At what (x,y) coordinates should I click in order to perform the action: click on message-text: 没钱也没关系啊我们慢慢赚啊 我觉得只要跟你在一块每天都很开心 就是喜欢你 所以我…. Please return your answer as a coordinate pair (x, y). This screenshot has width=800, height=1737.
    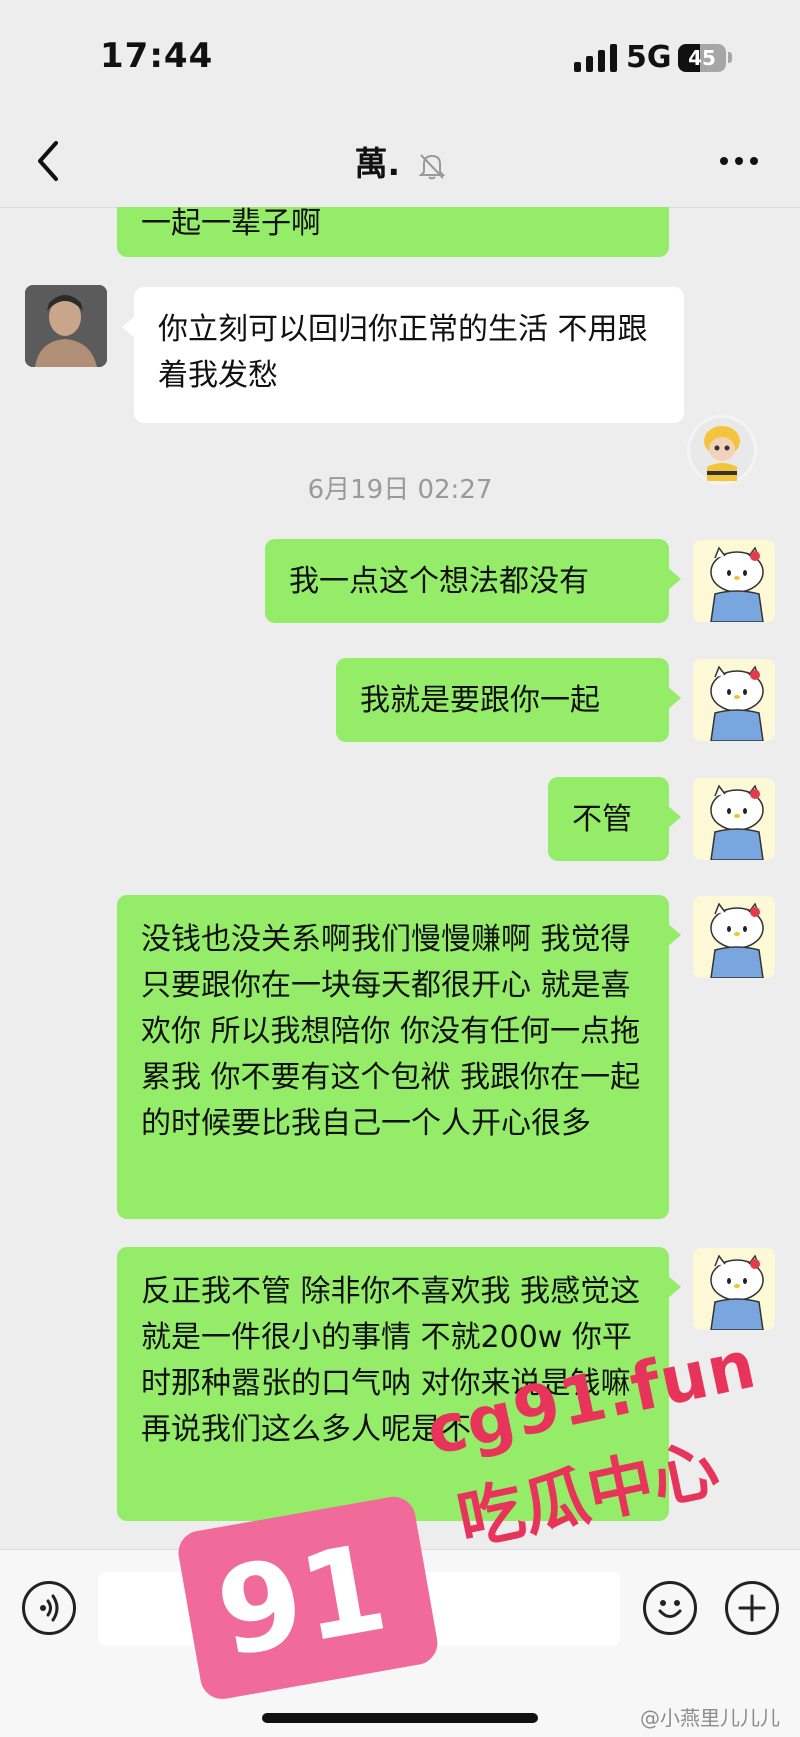
    Looking at the image, I should click on (391, 1031).